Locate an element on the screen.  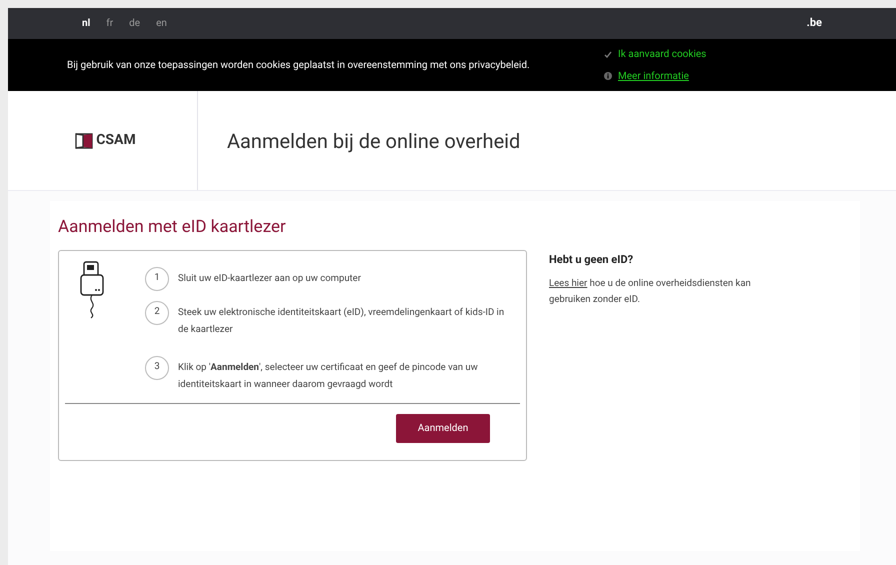
card-reader-icon is located at coordinates (92, 289).